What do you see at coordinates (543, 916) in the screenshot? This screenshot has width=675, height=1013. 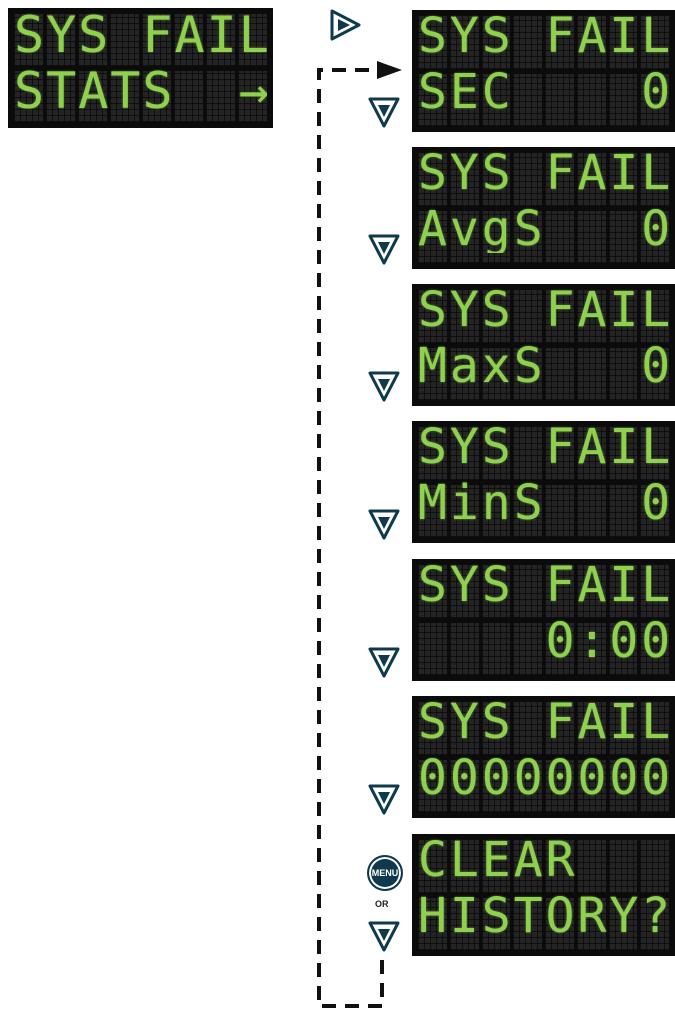 I see `lcd-line-2: HISTORY?` at bounding box center [543, 916].